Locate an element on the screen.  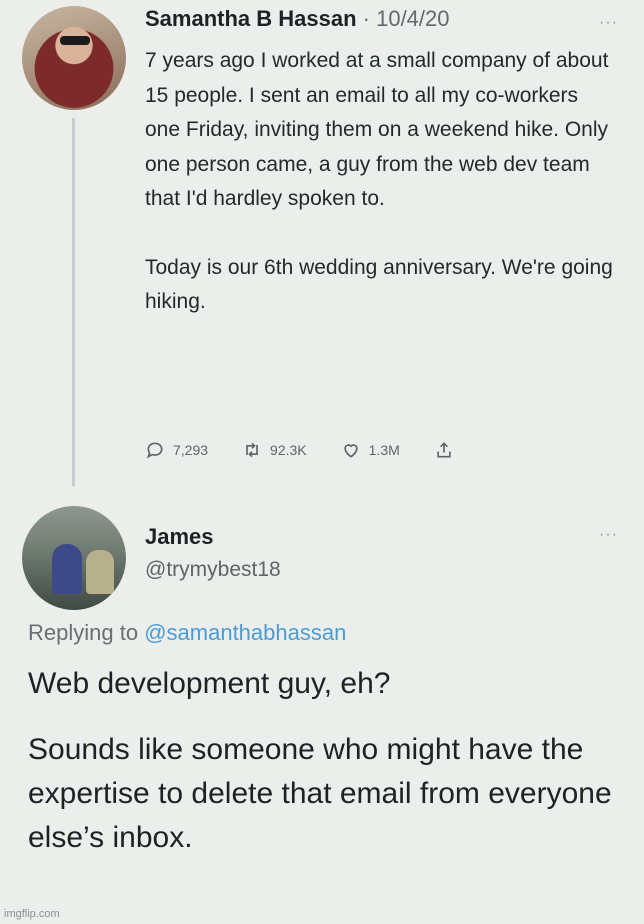
thread-line is located at coordinates (73, 302).